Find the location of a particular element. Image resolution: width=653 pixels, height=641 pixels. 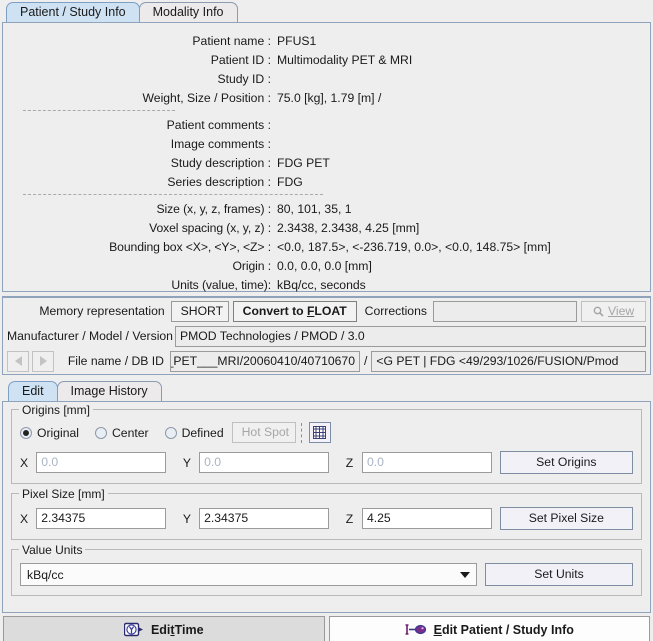

radio-origins-original: Original is located at coordinates (49, 433).